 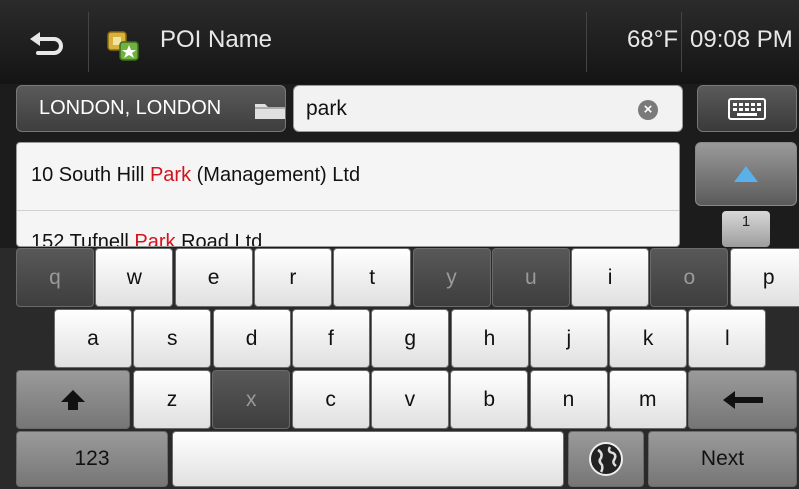 What do you see at coordinates (326, 108) in the screenshot?
I see `search-query: park` at bounding box center [326, 108].